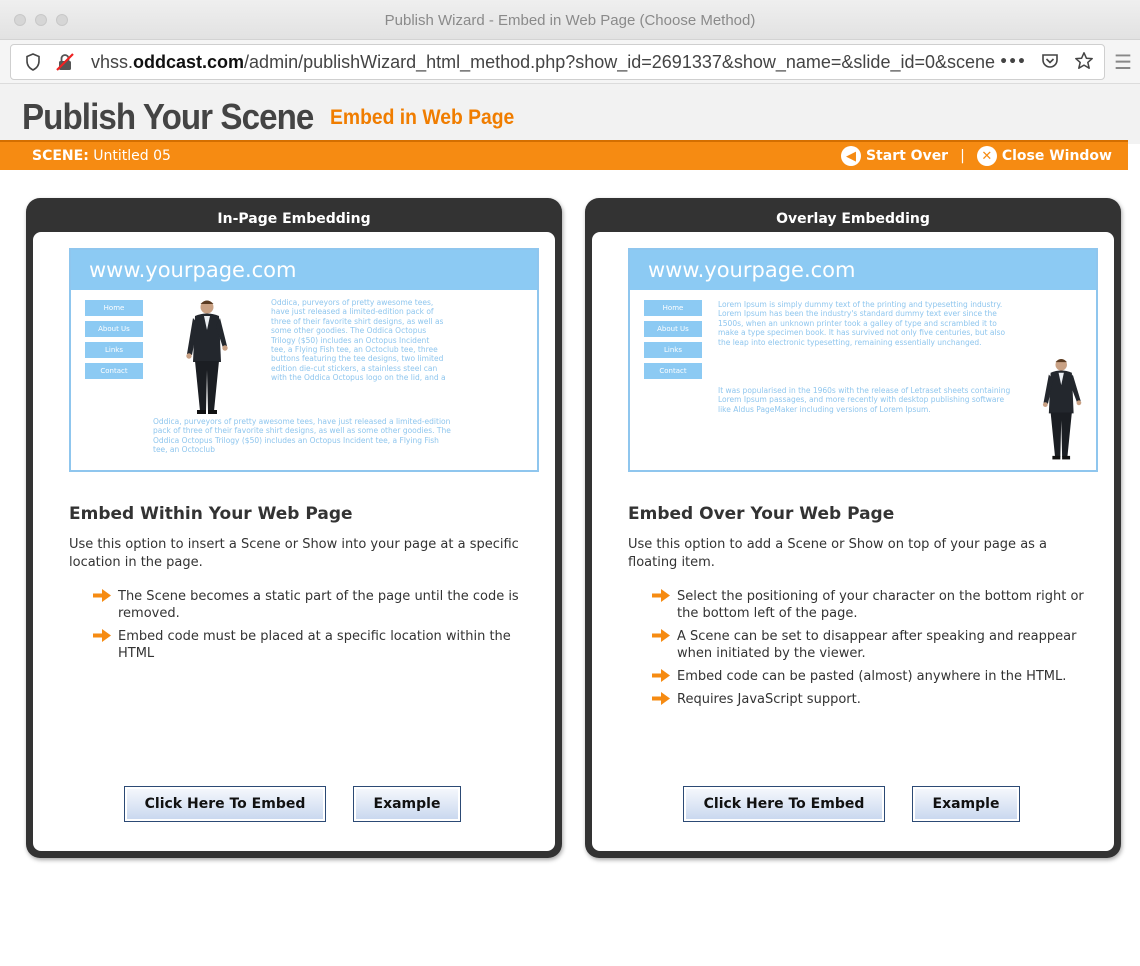 The height and width of the screenshot is (966, 1140). I want to click on header-actions: ◀ Start Over | ✕ Close Window, so click(976, 156).